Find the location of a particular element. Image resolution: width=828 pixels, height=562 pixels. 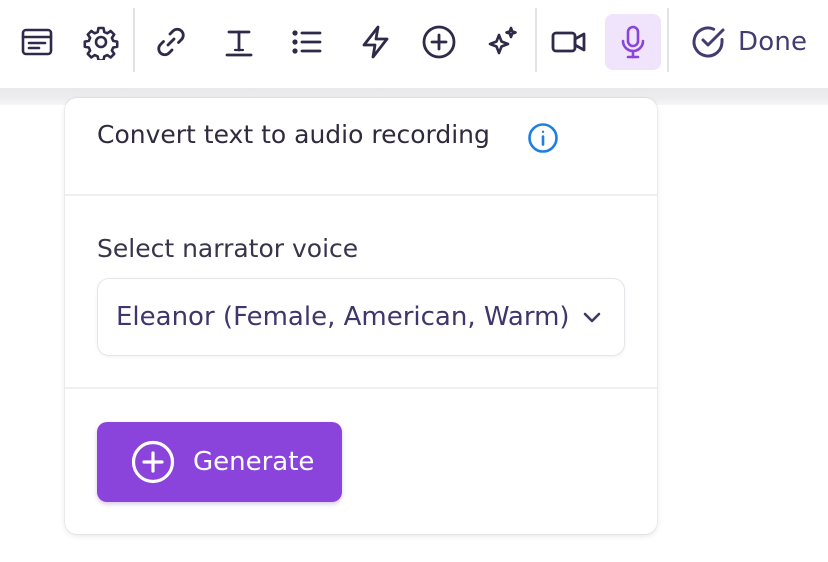

panel-header: Convert text to audio recording is located at coordinates (361, 147).